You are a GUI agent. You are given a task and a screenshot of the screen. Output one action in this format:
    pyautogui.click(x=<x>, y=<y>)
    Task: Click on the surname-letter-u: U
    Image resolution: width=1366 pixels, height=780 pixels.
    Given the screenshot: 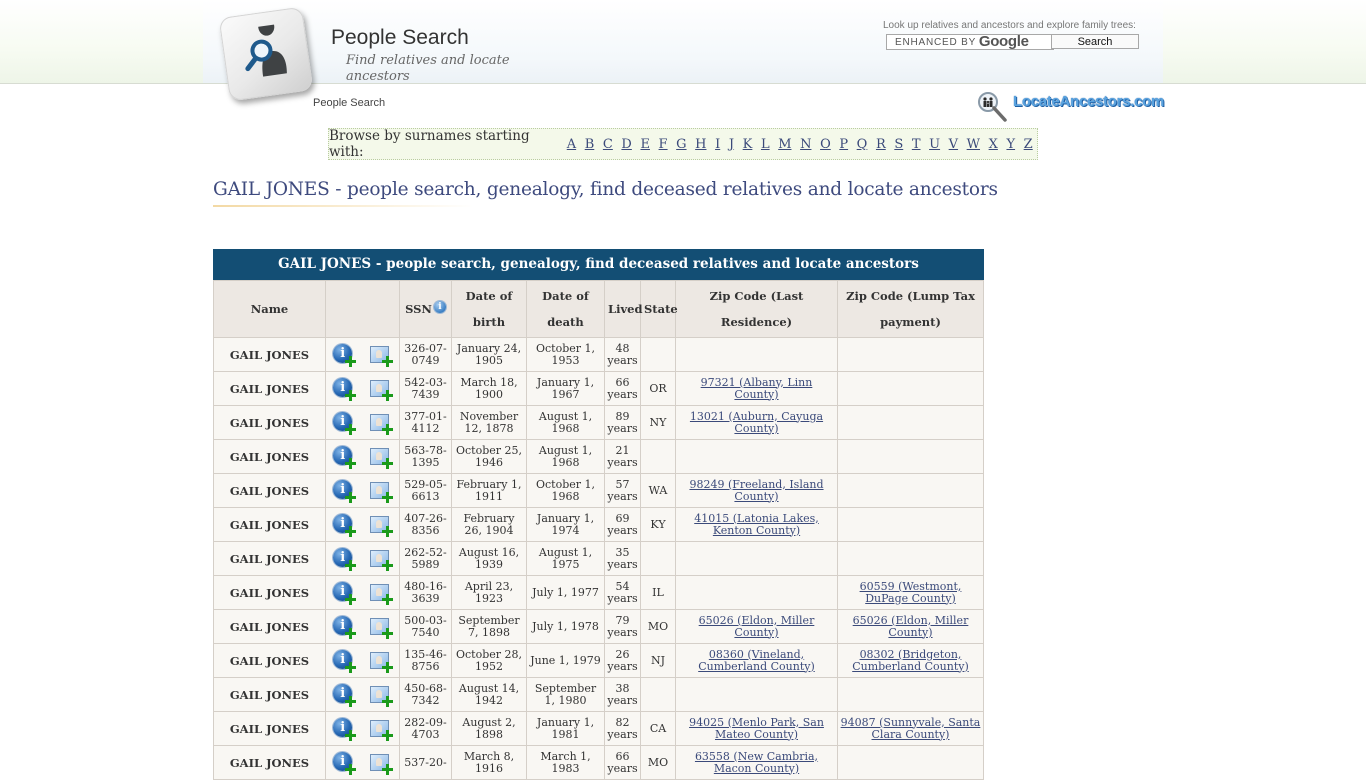 What is the action you would take?
    pyautogui.click(x=934, y=144)
    